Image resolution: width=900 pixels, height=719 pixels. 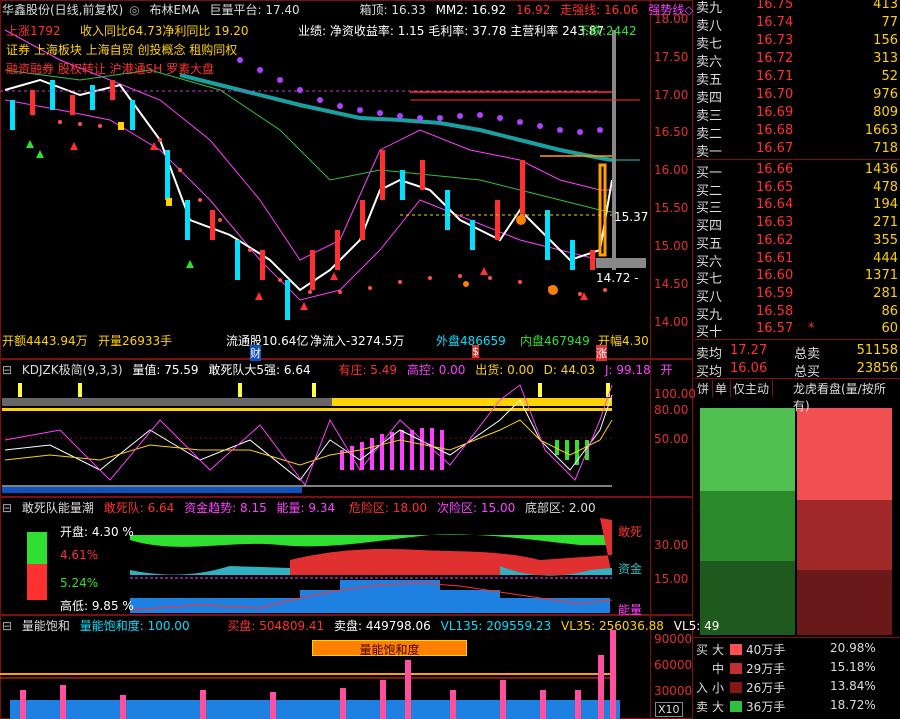 What do you see at coordinates (797, 78) in the screenshot?
I see `sell-level-row: 卖五 16.71 52` at bounding box center [797, 78].